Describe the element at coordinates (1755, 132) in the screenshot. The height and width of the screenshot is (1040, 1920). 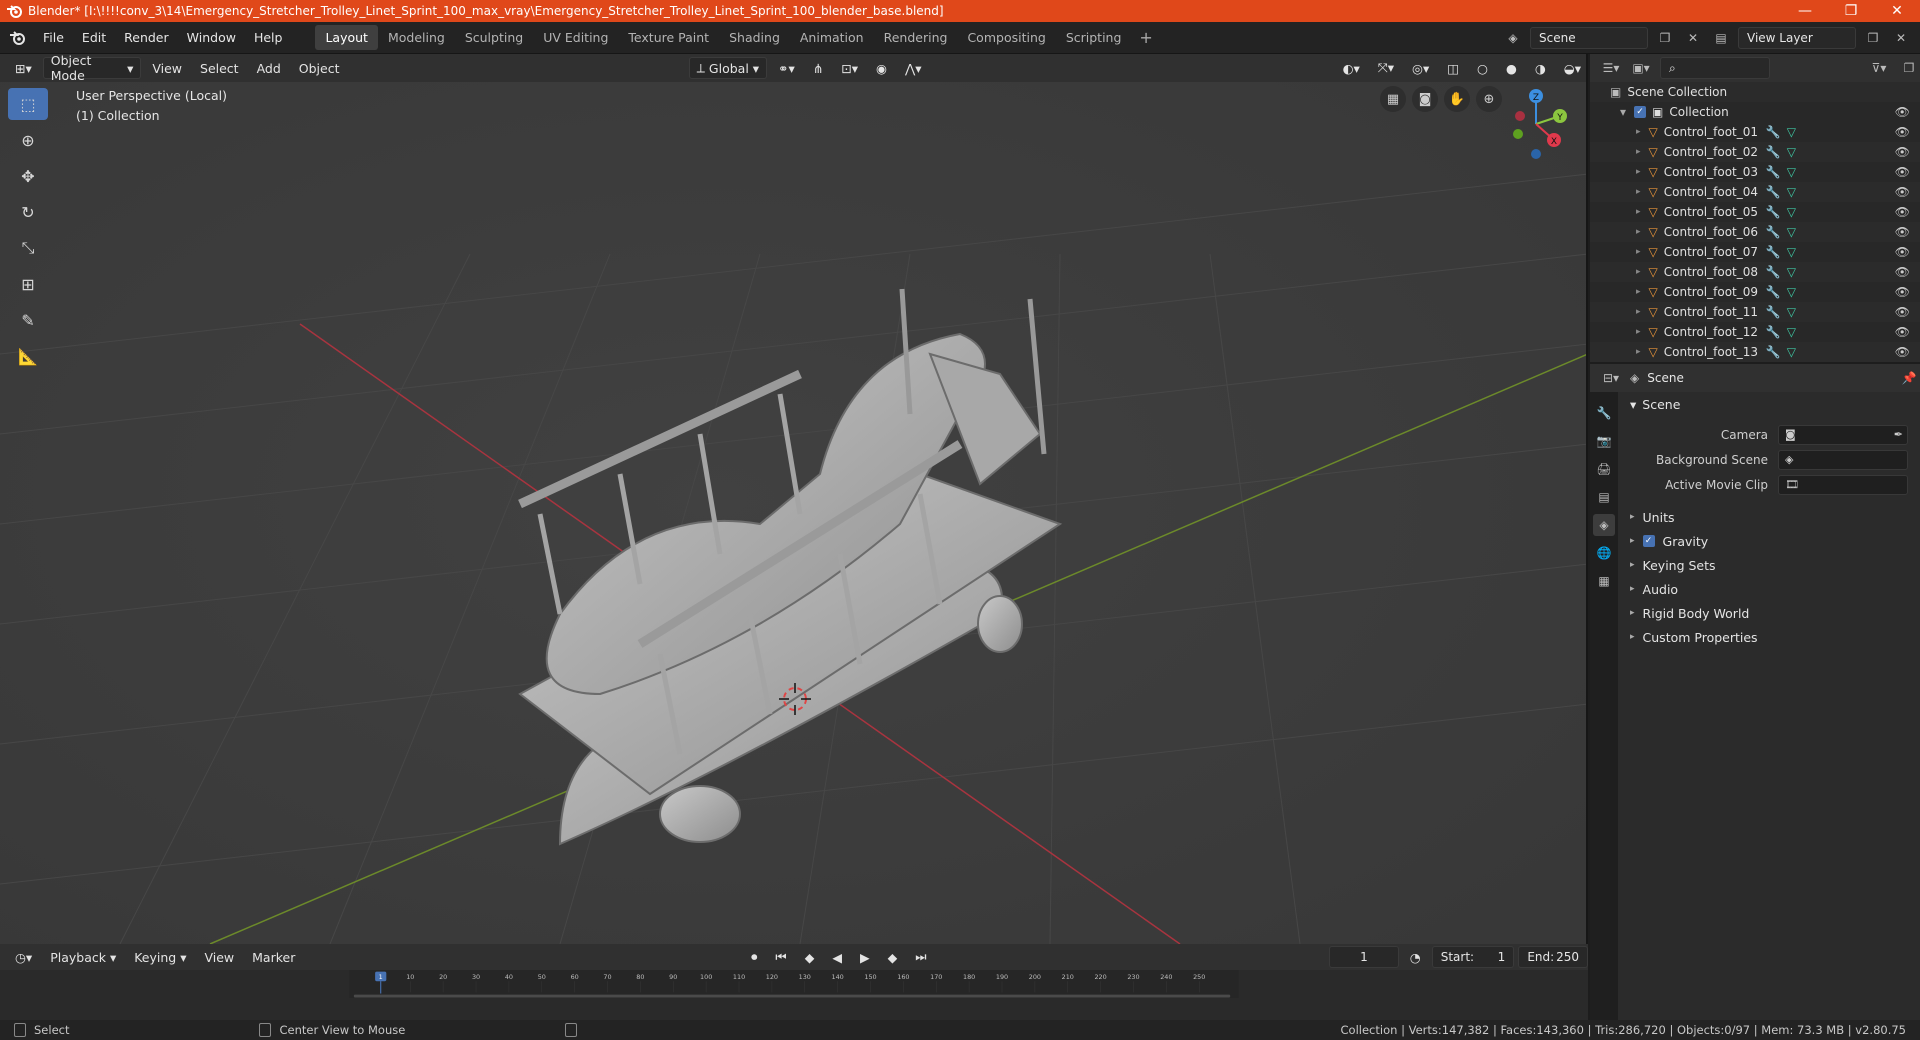
I see `outliner-object-row: ▸ ▽ Control_foot_01 🔧 ▽ 👁` at that location.